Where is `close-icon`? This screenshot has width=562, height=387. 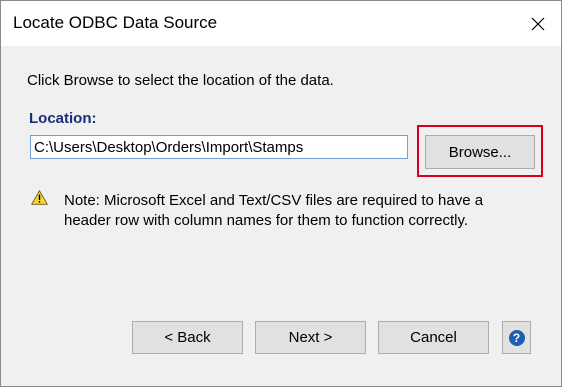
close-icon is located at coordinates (538, 23).